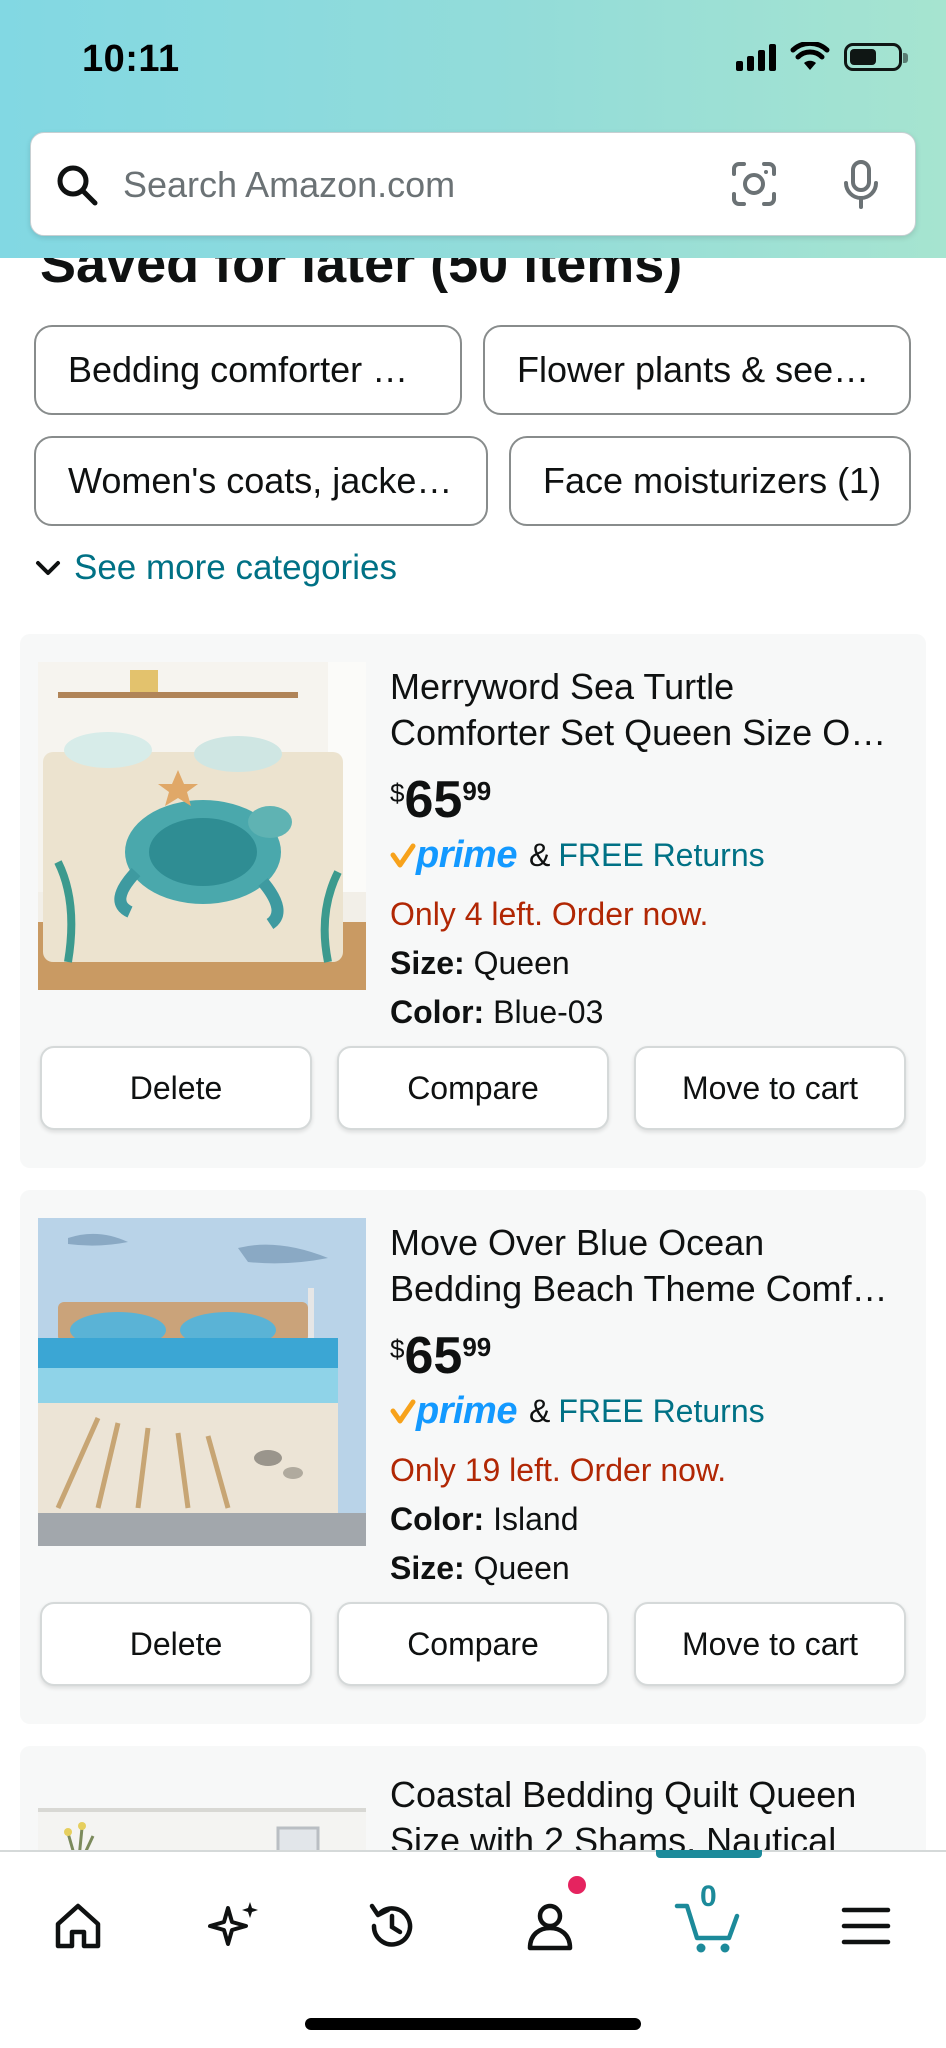 The width and height of the screenshot is (946, 2048). I want to click on history-icon, so click(391, 1925).